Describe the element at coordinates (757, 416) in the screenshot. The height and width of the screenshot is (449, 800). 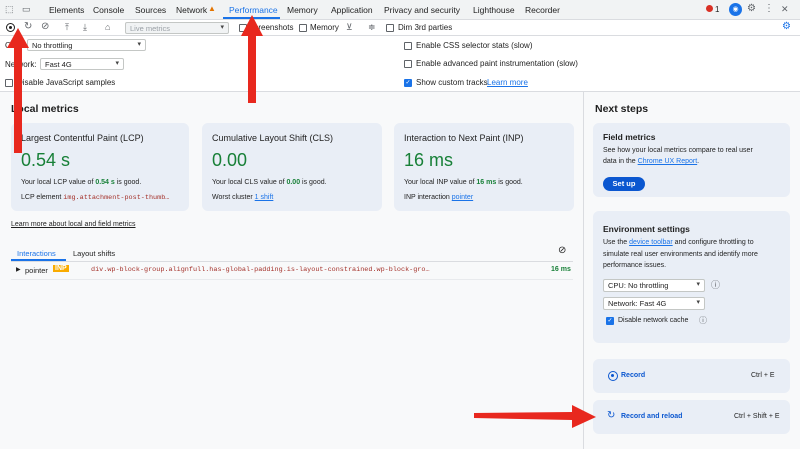
I see `record-reload-shortcut: Ctrl + Shift + E` at that location.